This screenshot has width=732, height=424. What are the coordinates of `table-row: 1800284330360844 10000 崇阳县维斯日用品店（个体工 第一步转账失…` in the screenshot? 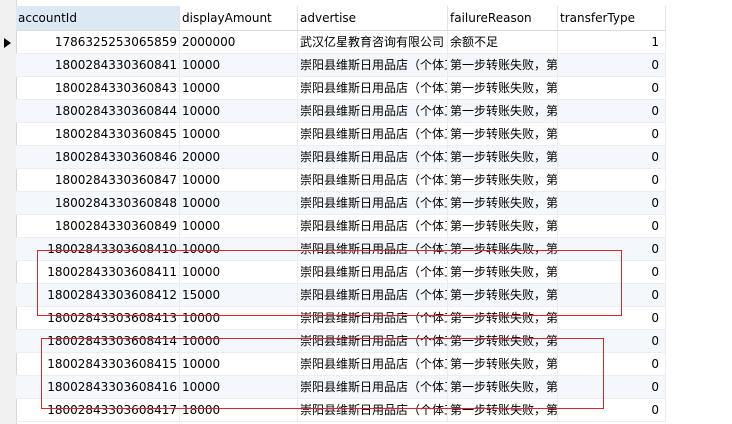 It's located at (341, 111).